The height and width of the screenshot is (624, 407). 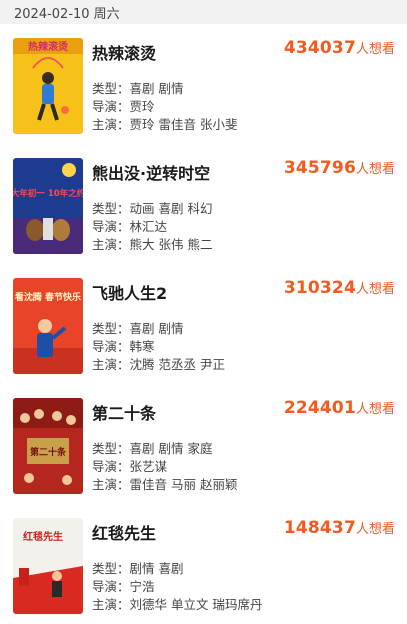 What do you see at coordinates (43, 536) in the screenshot?
I see `poster-title-text: 红毯先生` at bounding box center [43, 536].